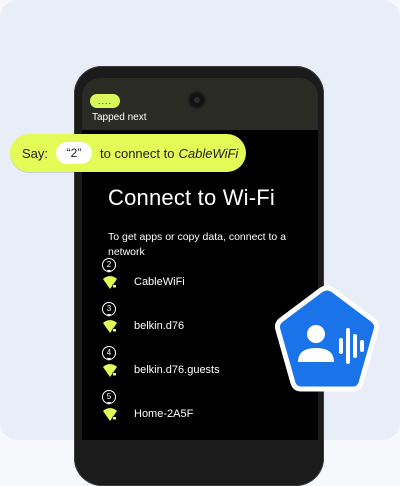 This screenshot has width=400, height=486. What do you see at coordinates (164, 414) in the screenshot?
I see `network-name: Home-2A5F` at bounding box center [164, 414].